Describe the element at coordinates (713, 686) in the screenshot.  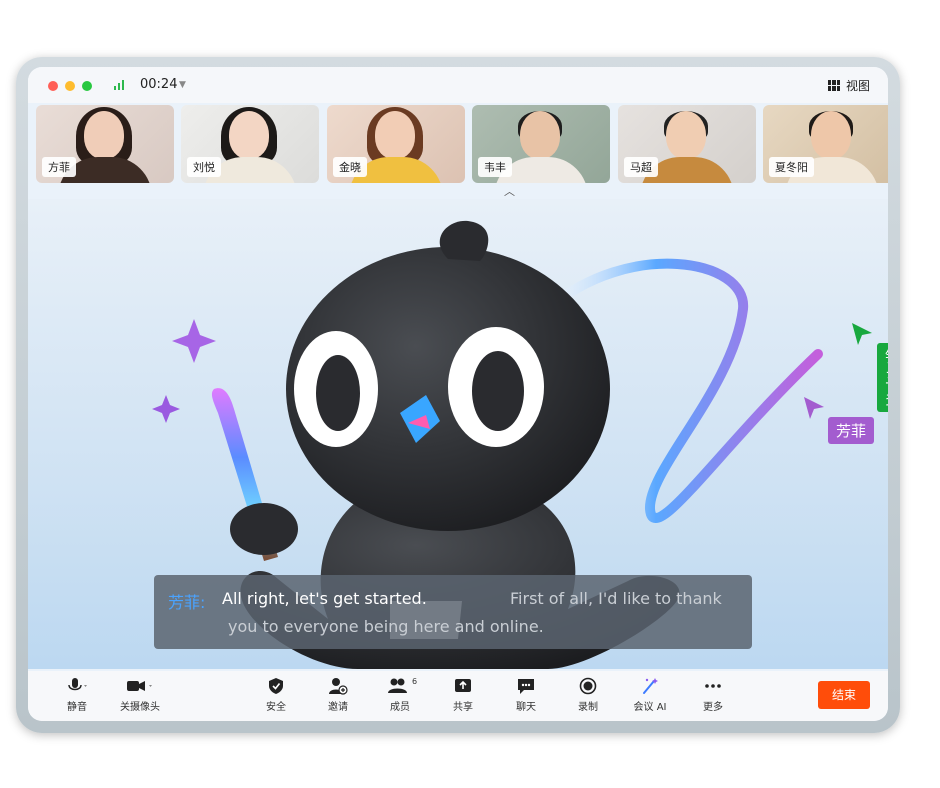
I see `more-icon` at that location.